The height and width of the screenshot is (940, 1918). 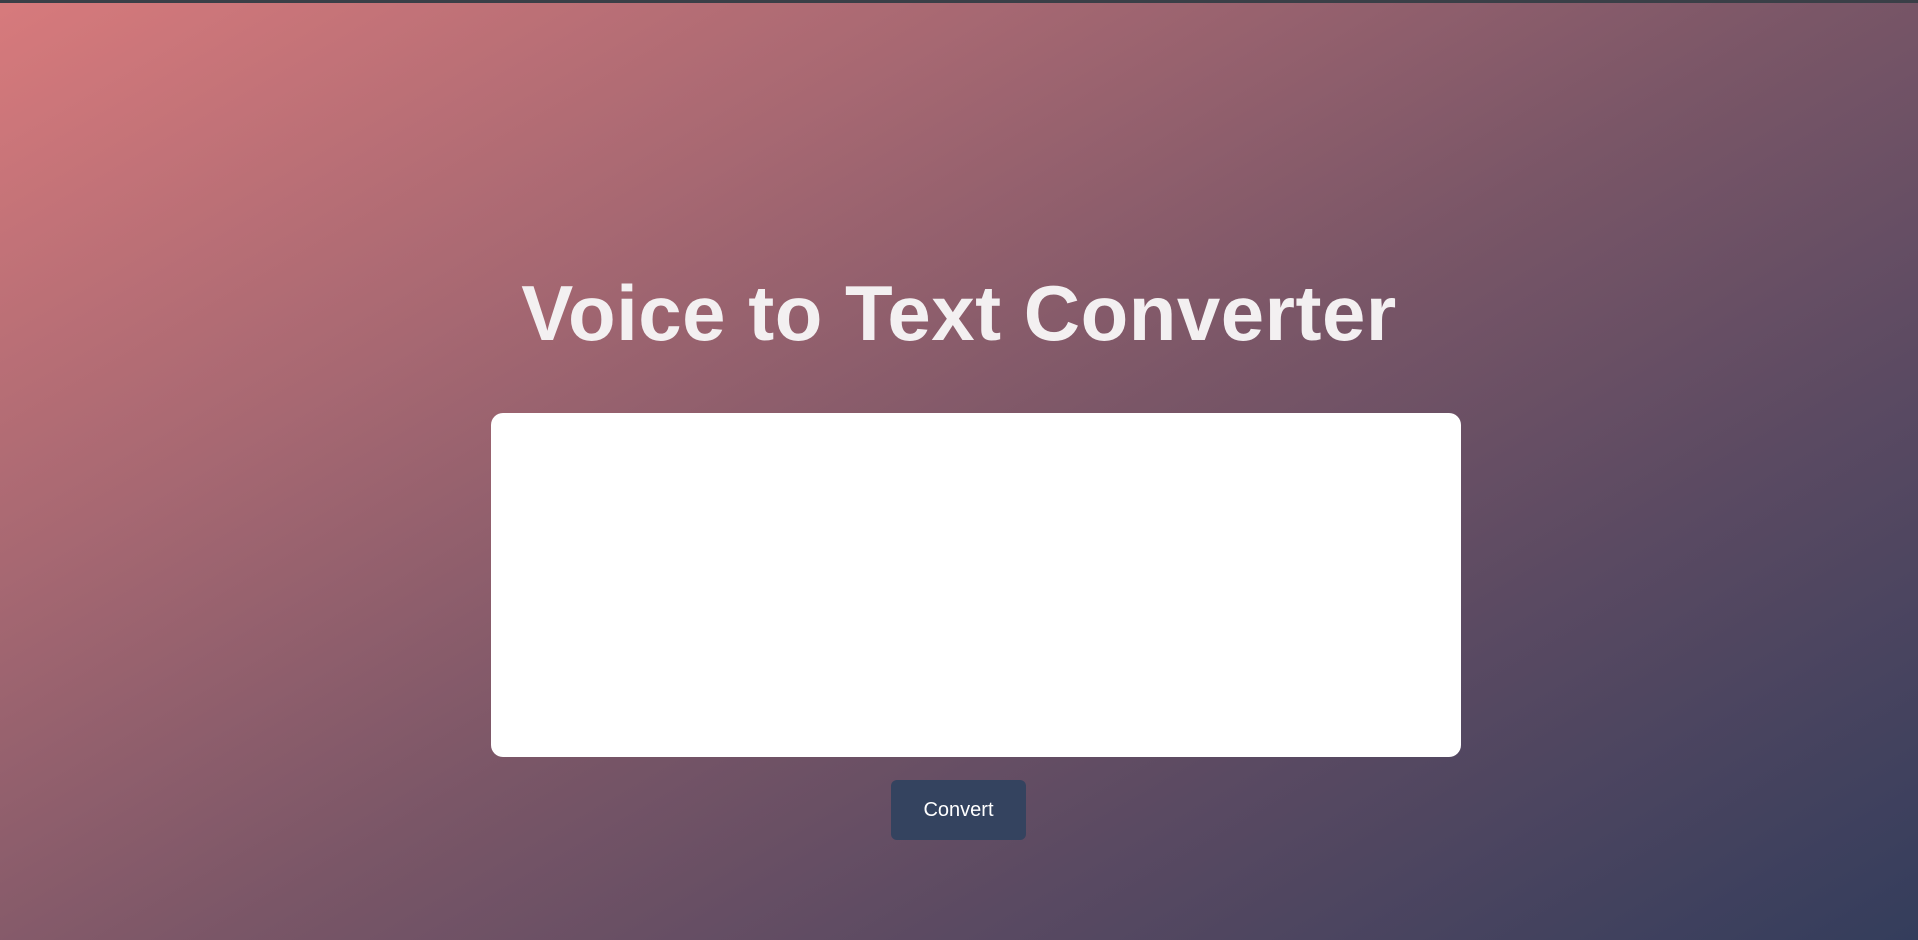 I want to click on convert-button: Convert, so click(x=958, y=810).